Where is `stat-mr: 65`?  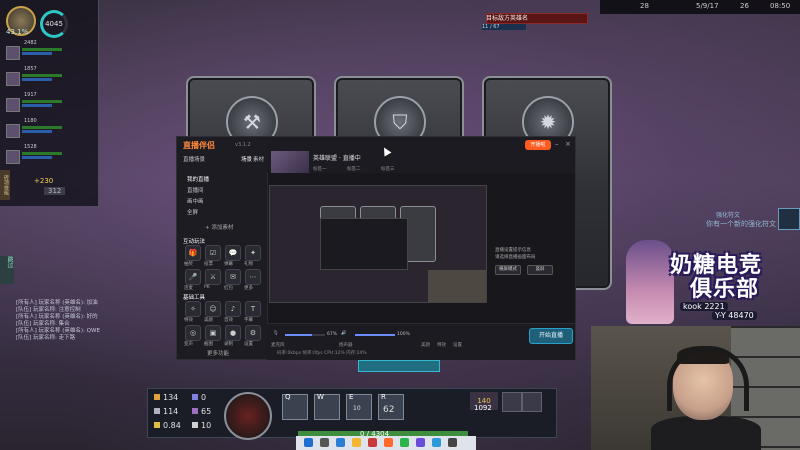
stat-mr: 65 is located at coordinates (201, 411).